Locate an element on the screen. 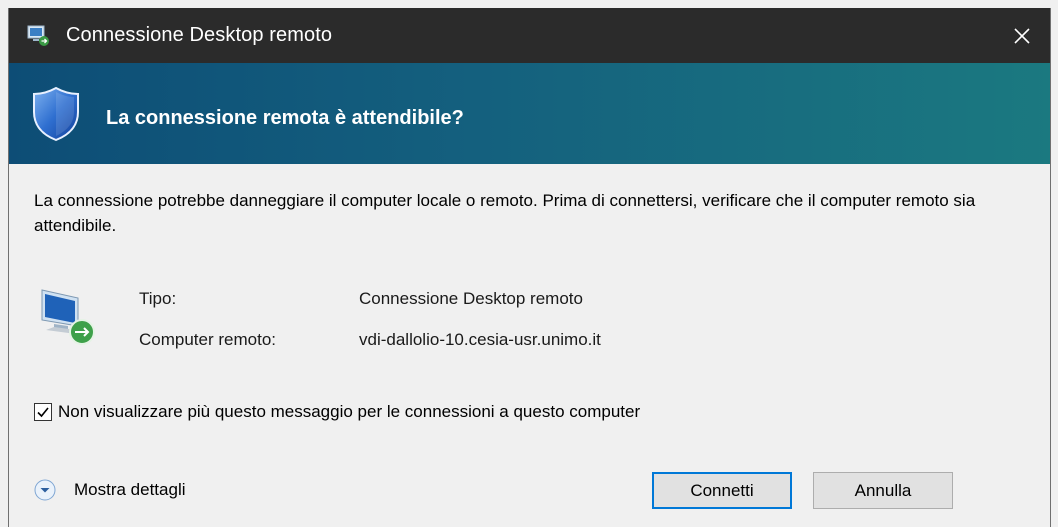 Image resolution: width=1058 pixels, height=527 pixels. type-value: Connessione Desktop remoto is located at coordinates (471, 298).